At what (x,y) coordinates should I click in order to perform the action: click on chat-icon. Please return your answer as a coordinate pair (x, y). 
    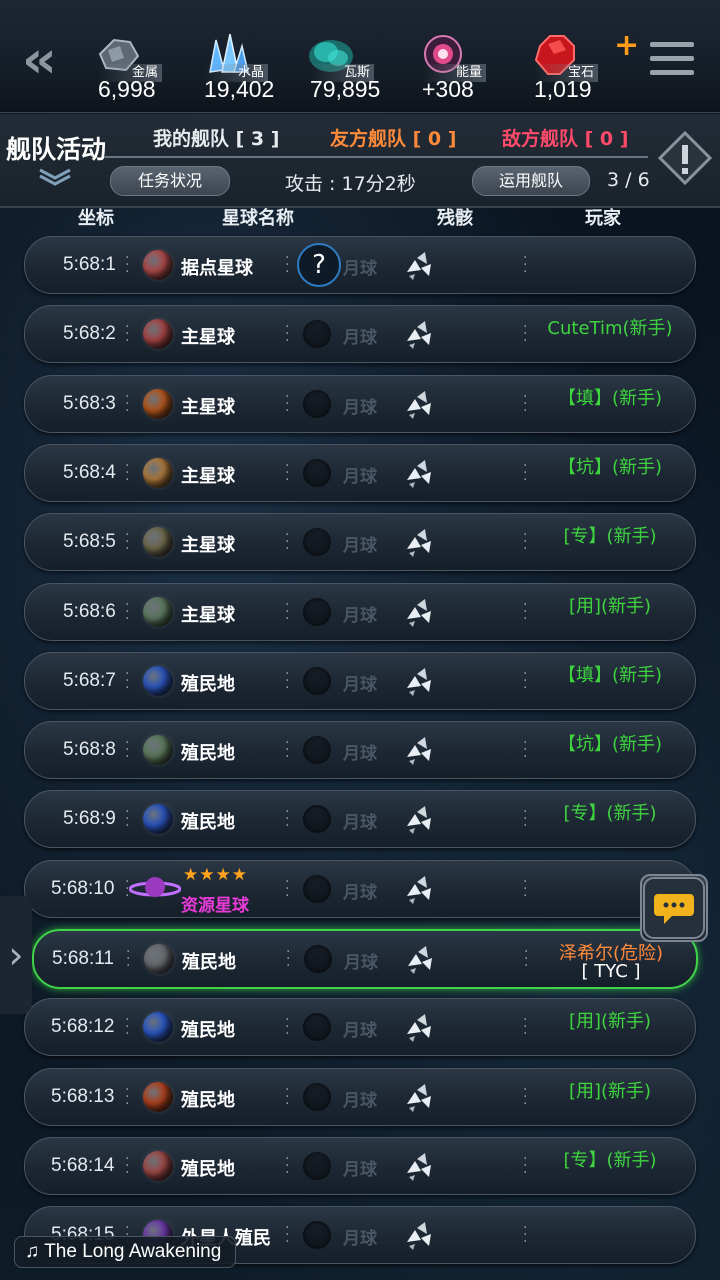
    Looking at the image, I should click on (674, 908).